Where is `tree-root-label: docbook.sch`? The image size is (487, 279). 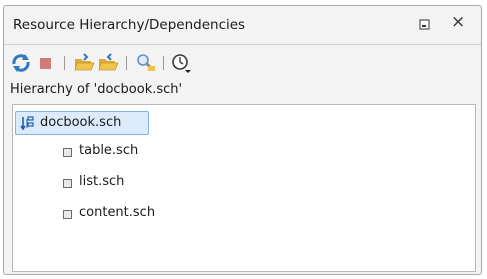
tree-root-label: docbook.sch is located at coordinates (81, 122).